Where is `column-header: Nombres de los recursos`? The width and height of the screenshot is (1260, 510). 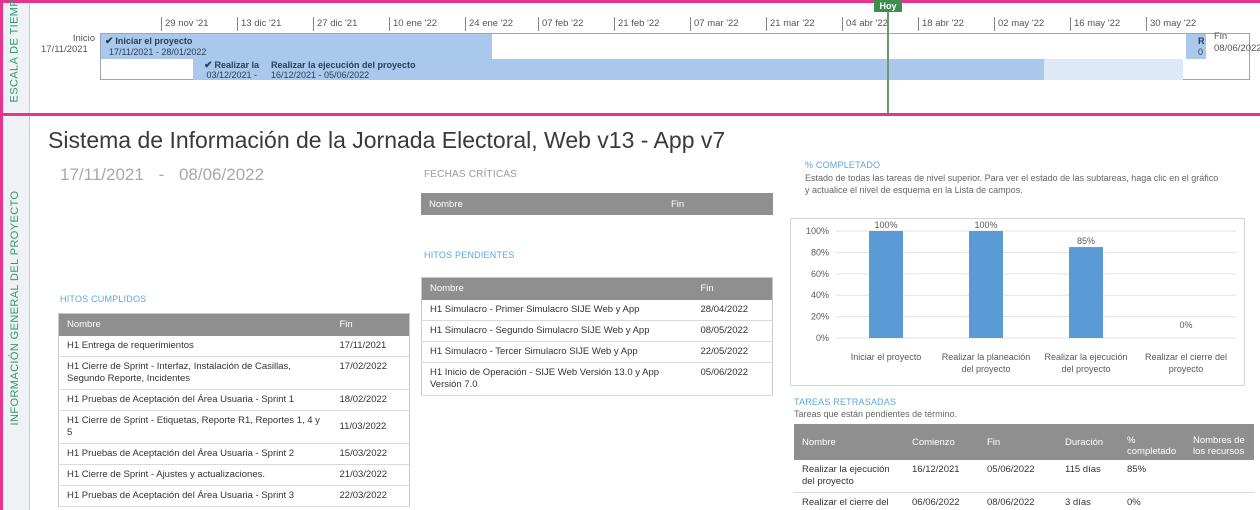
column-header: Nombres de los recursos is located at coordinates (1219, 442).